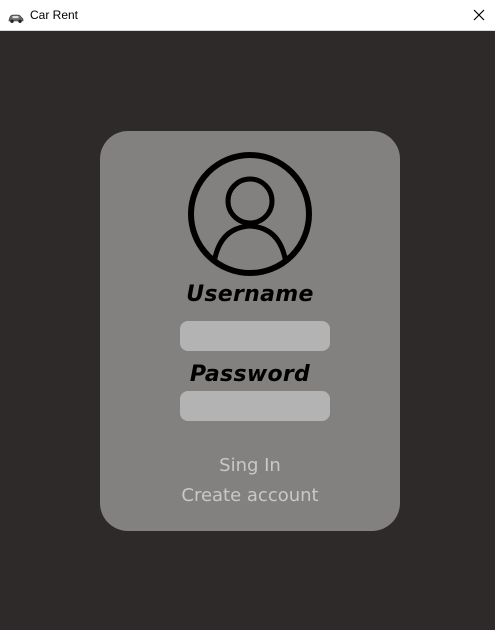 This screenshot has width=495, height=630. Describe the element at coordinates (250, 294) in the screenshot. I see `username-label: Username` at that location.